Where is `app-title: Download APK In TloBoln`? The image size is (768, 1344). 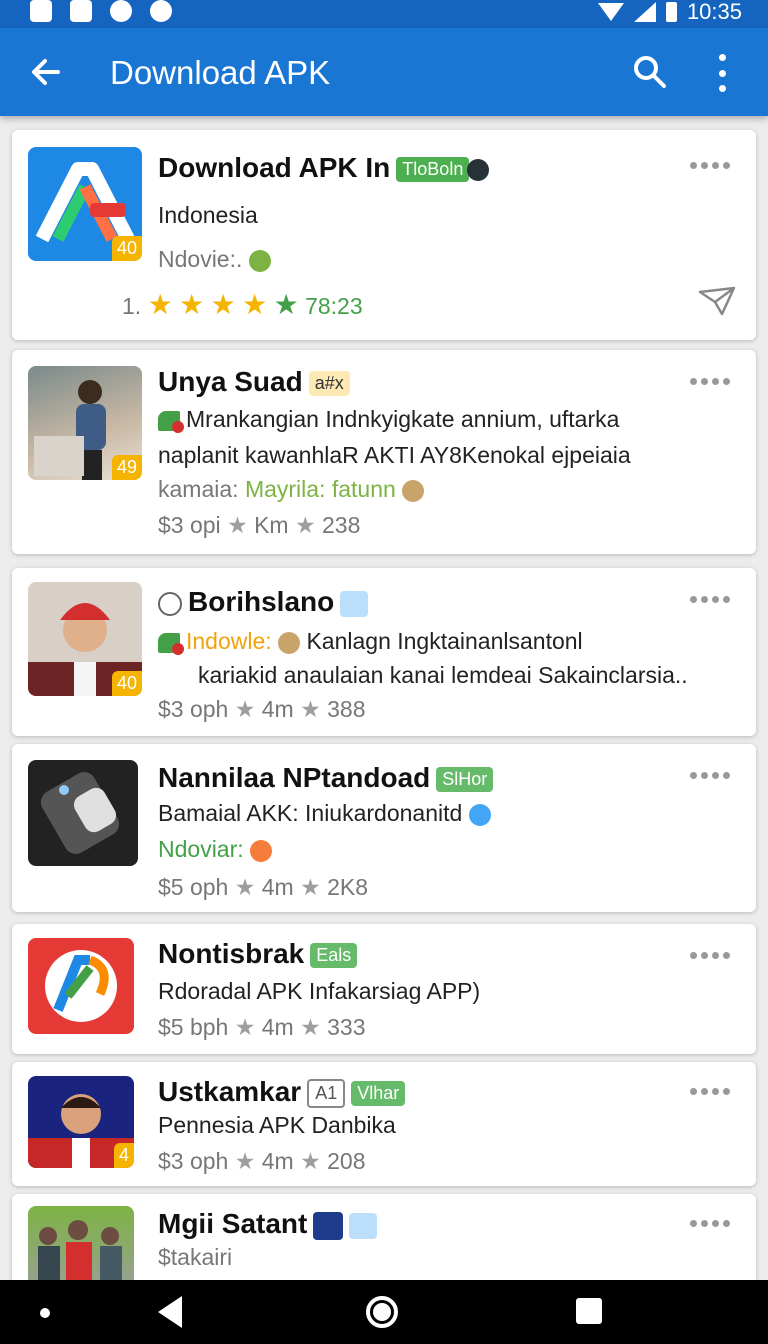 app-title: Download APK In TloBoln is located at coordinates (324, 168).